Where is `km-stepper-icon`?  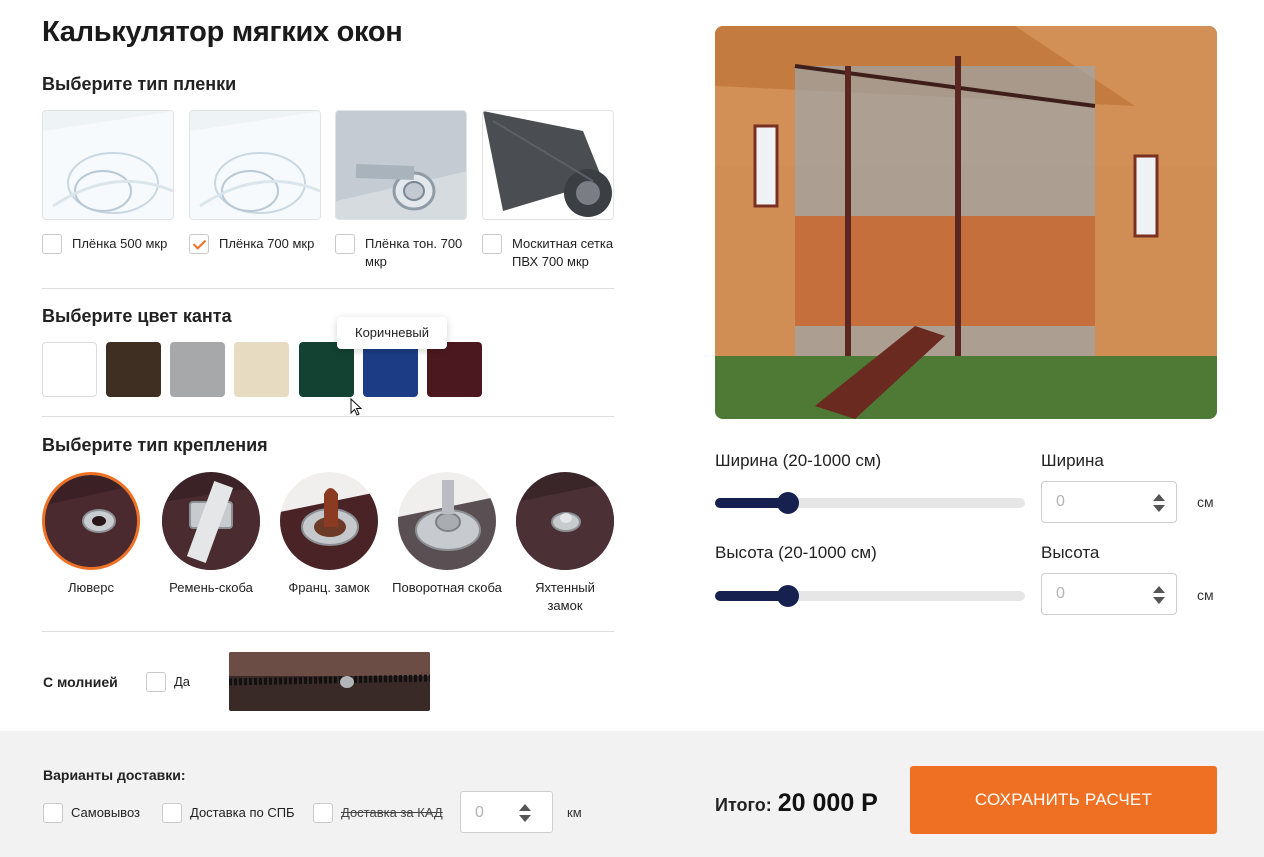 km-stepper-icon is located at coordinates (525, 813).